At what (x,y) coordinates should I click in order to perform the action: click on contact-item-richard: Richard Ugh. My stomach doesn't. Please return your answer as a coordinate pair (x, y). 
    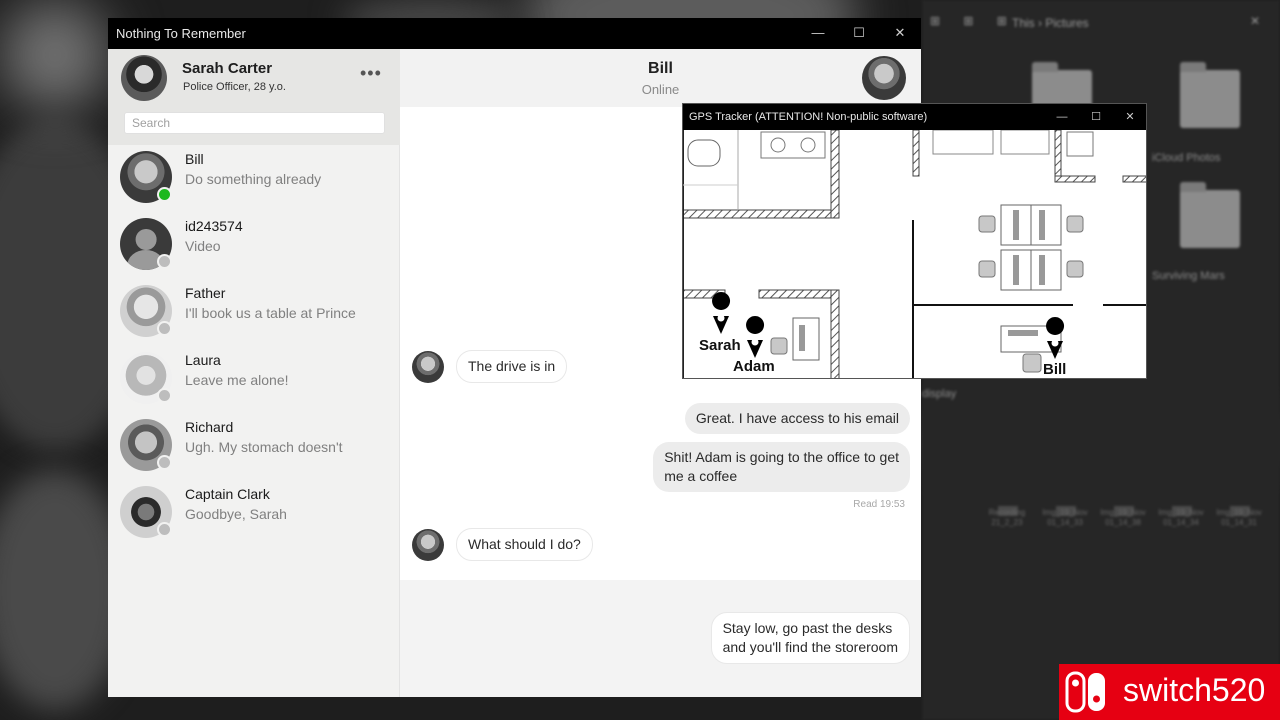
    Looking at the image, I should click on (254, 446).